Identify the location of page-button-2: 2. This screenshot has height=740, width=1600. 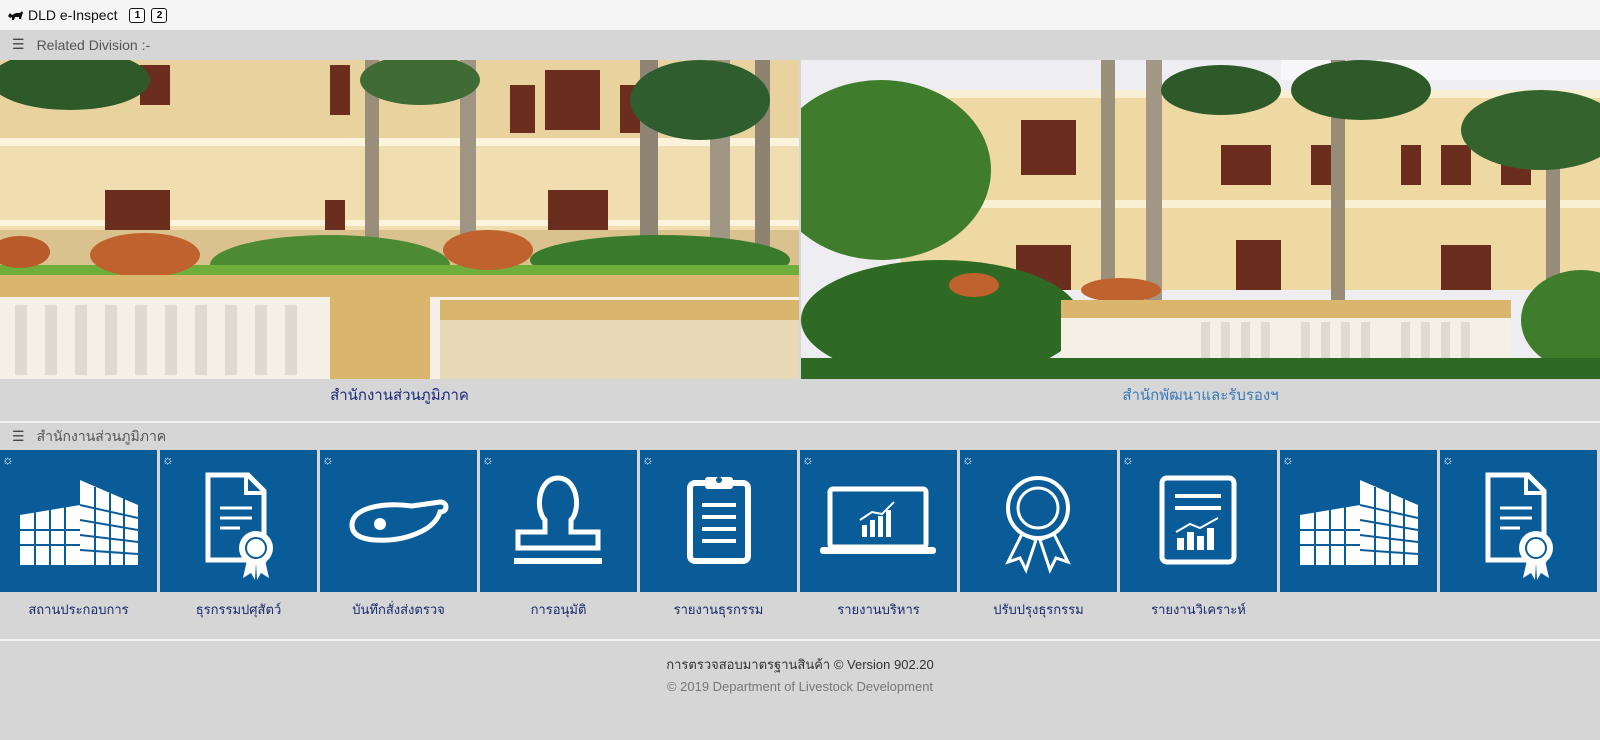
(159, 15).